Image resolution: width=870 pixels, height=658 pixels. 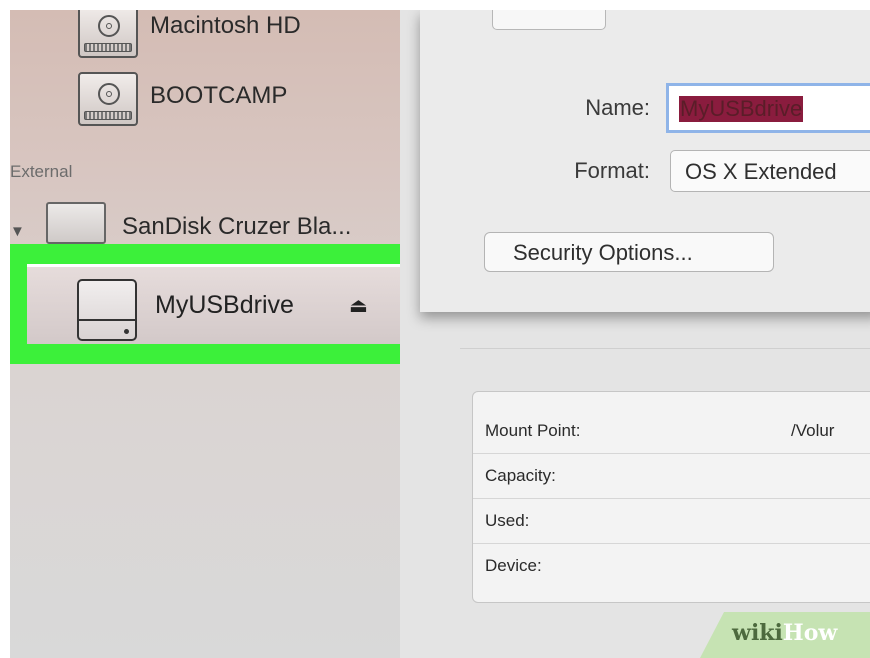 I want to click on sidebar-item-label: BOOTCAMP, so click(x=219, y=95).